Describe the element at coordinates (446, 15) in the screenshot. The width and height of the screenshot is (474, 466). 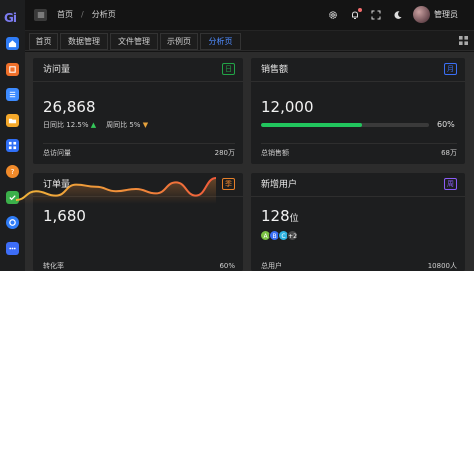
I see `user-name: 管理员` at that location.